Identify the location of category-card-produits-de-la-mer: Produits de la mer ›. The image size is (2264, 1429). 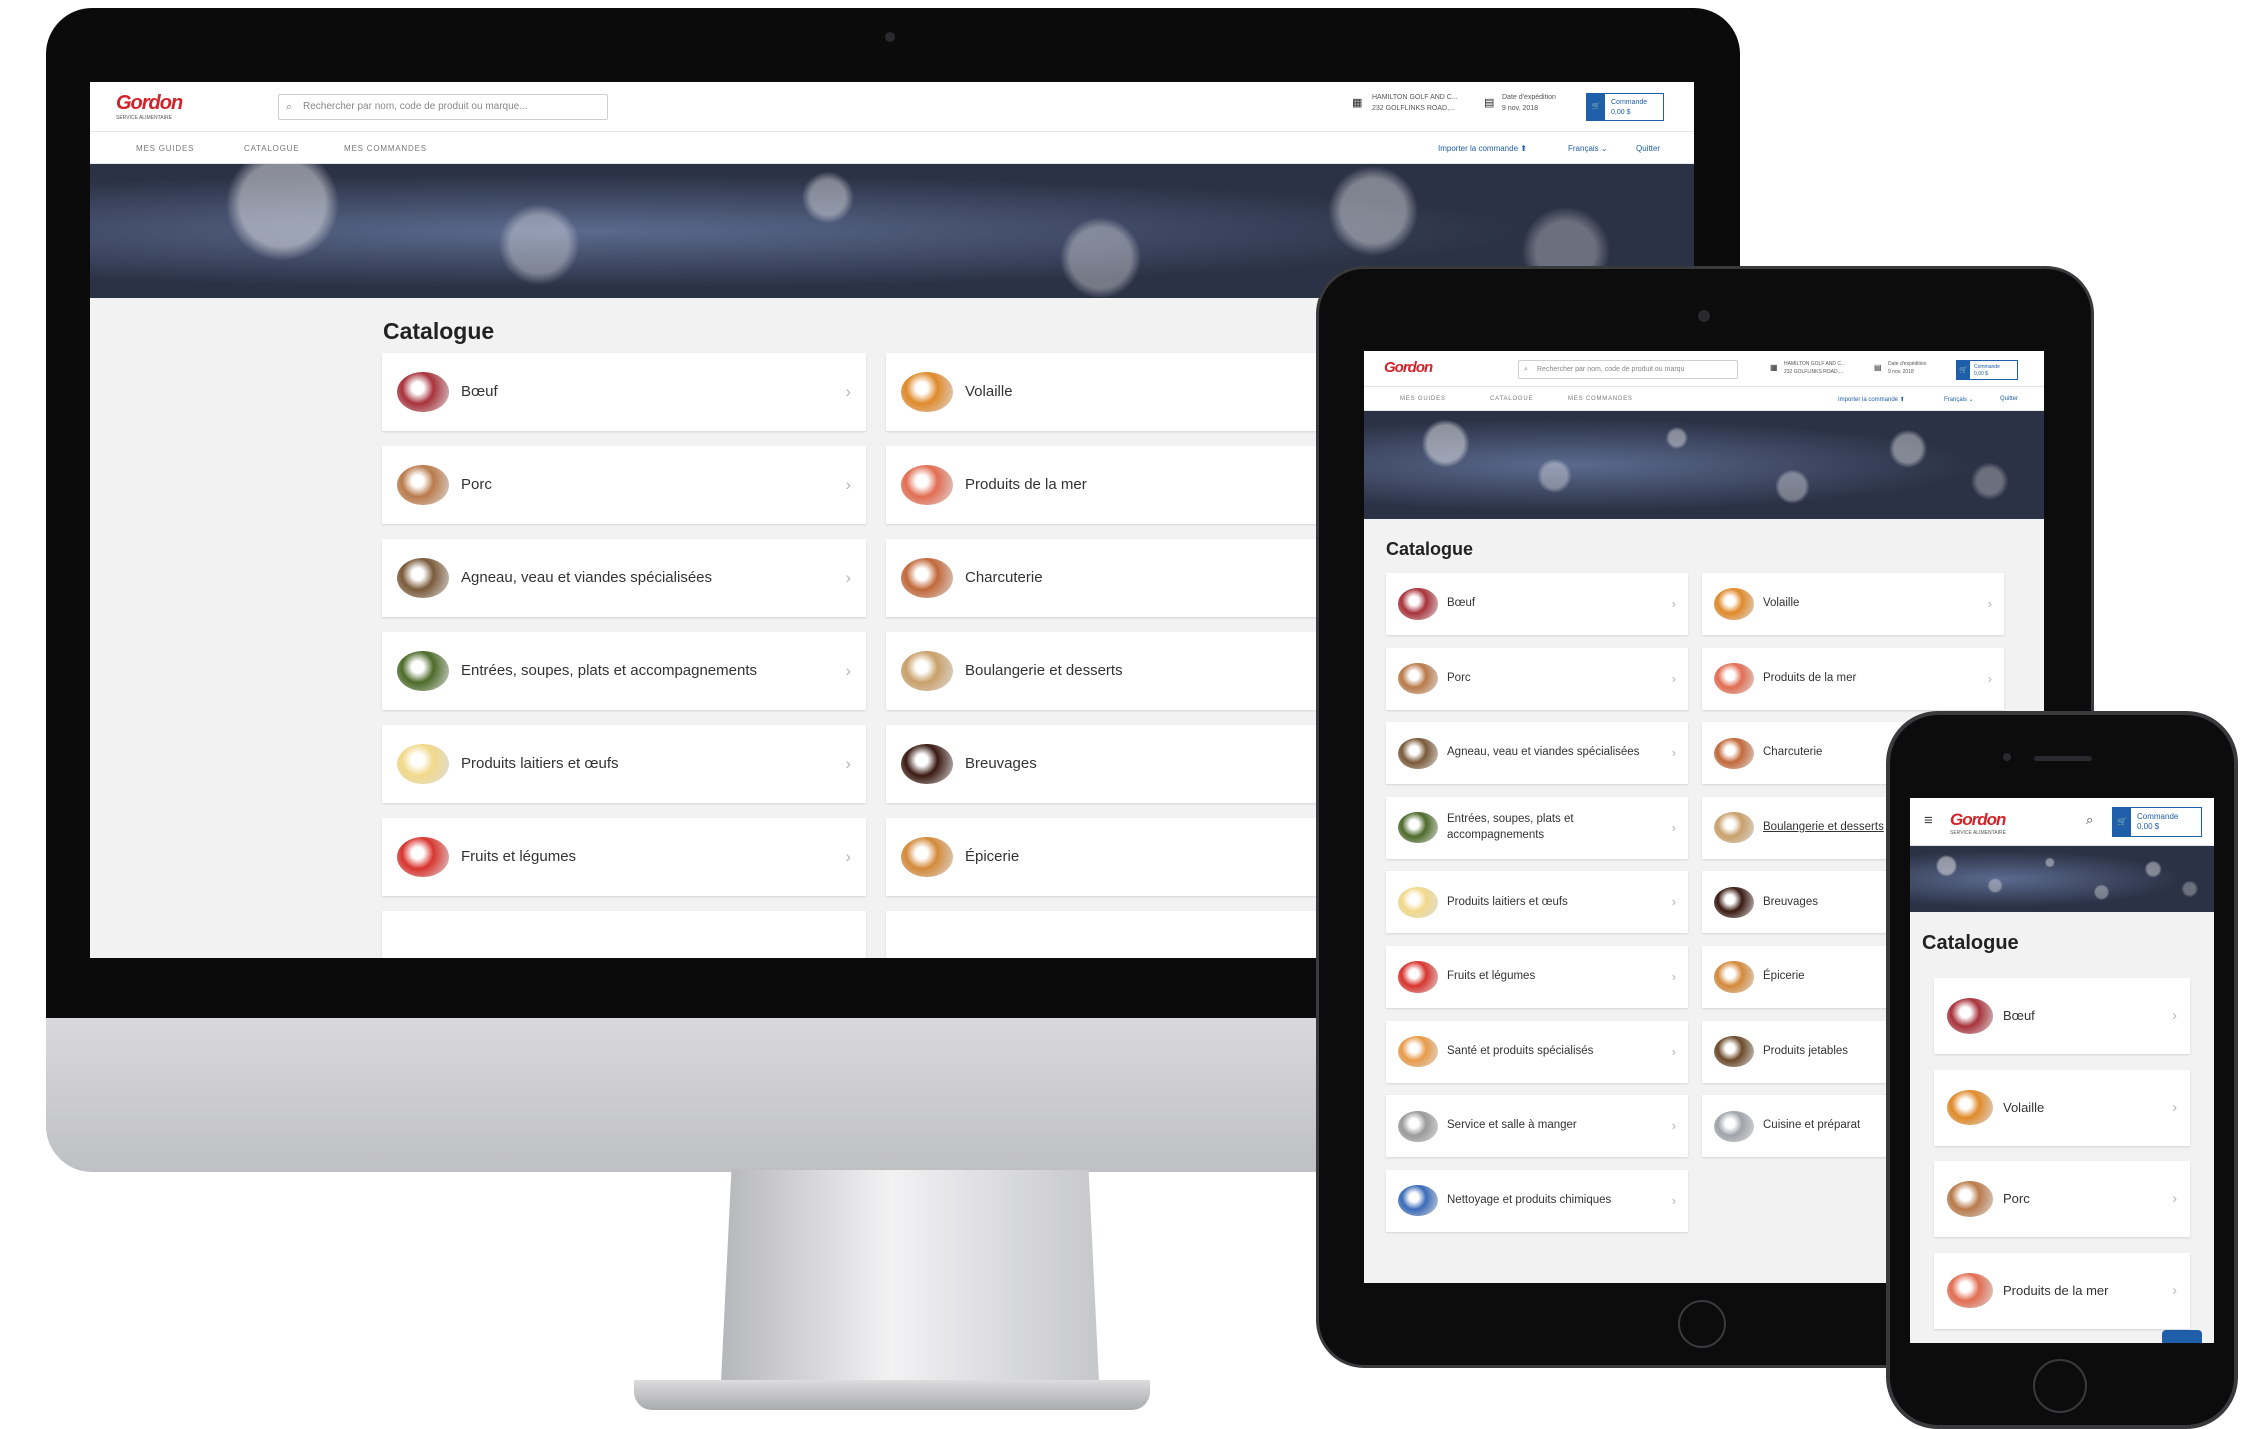
(2062, 1290).